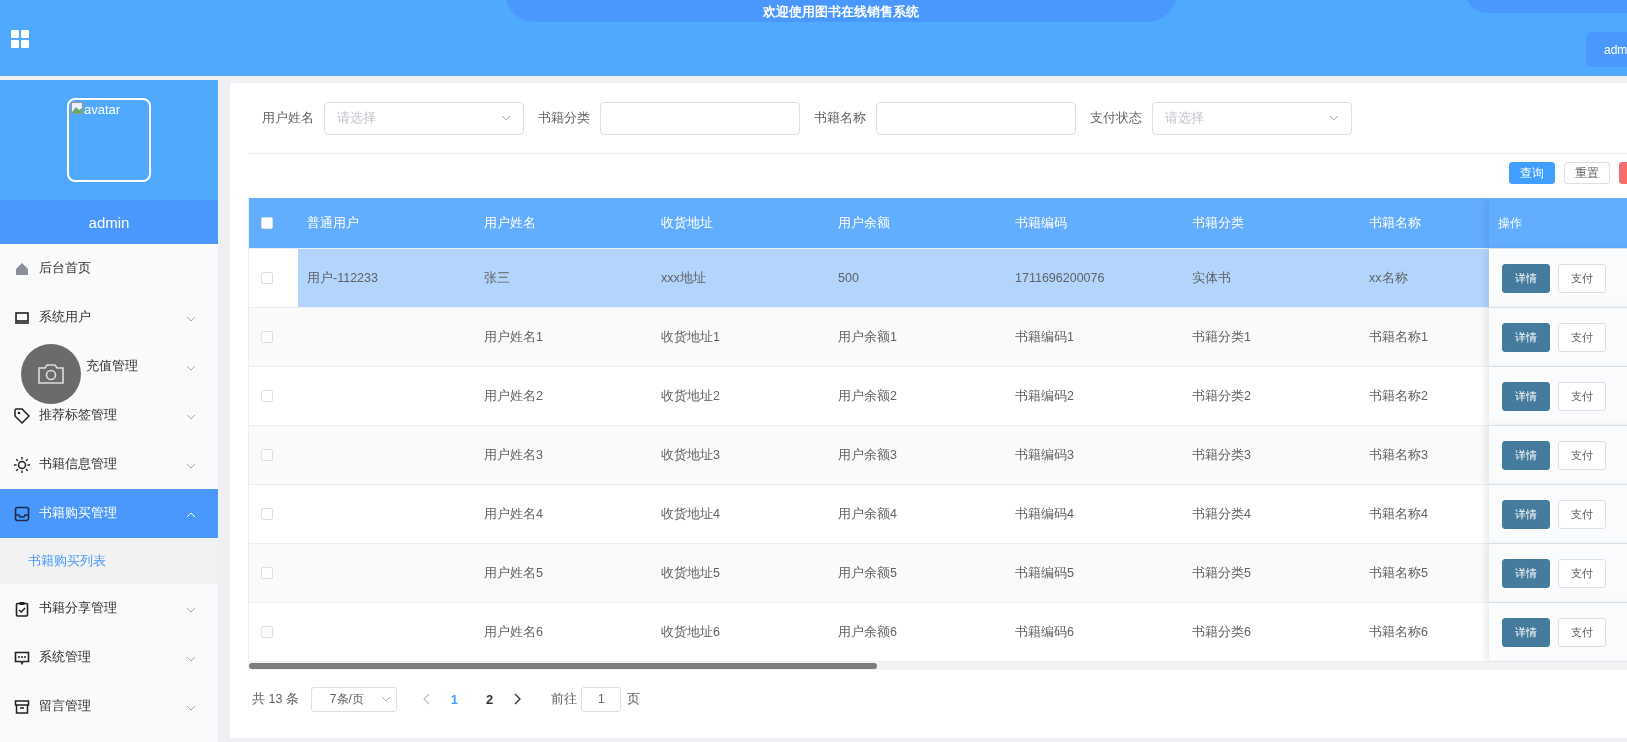  What do you see at coordinates (1041, 223) in the screenshot?
I see `column-header: 书籍编码` at bounding box center [1041, 223].